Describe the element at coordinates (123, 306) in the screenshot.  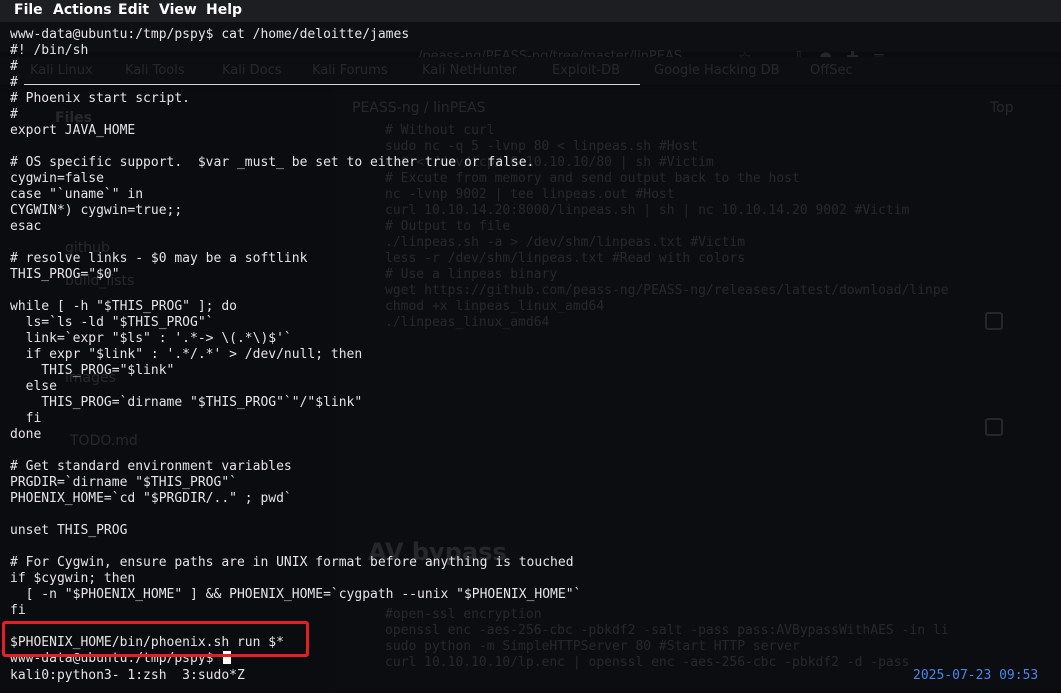
I see `terminal-line: while [ -h "$THIS_PROG" ]; do` at that location.